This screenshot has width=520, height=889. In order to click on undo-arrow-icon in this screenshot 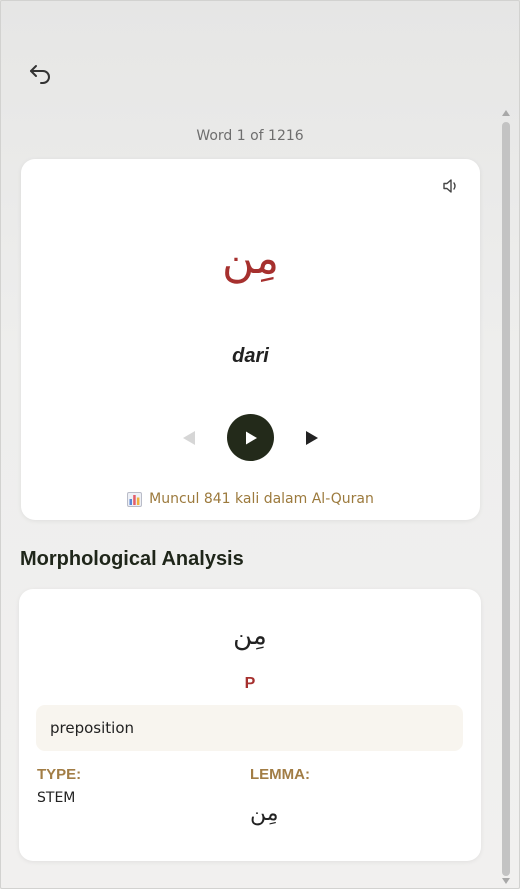, I will do `click(40, 74)`.